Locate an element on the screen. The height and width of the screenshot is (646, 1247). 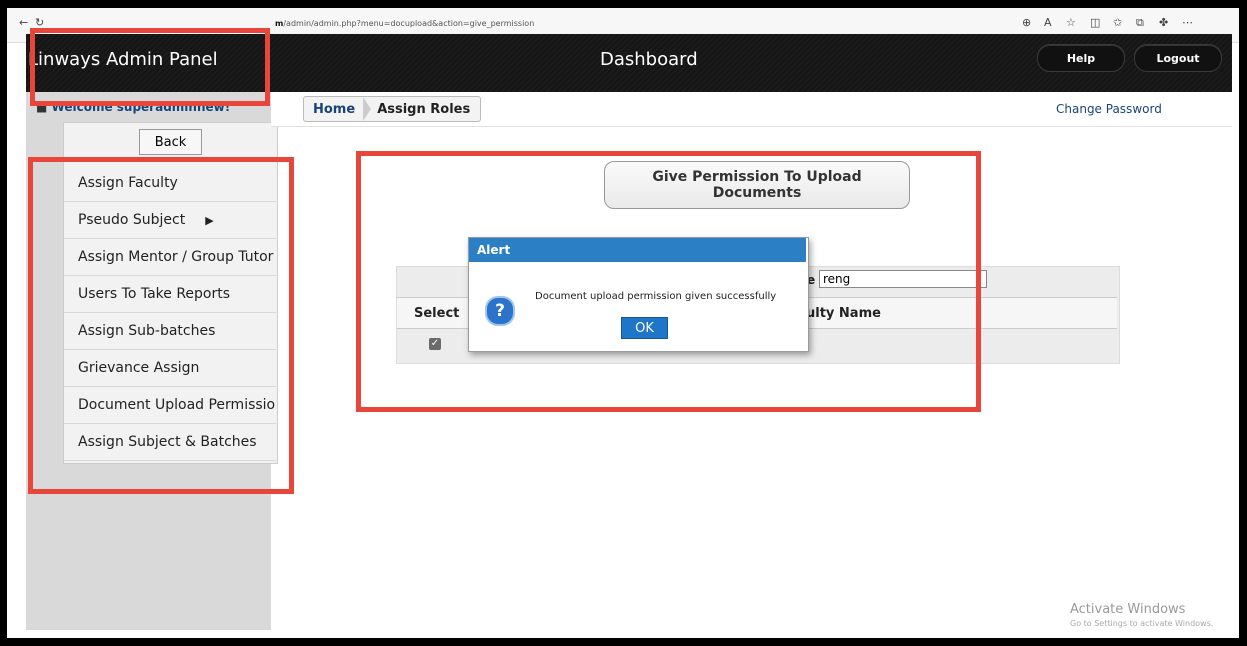
back-button: Back is located at coordinates (170, 142).